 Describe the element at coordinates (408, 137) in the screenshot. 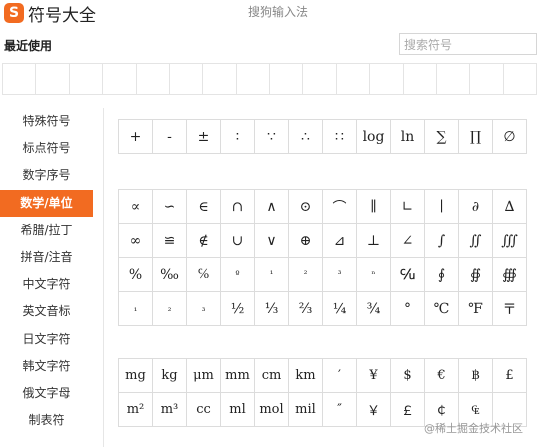

I see `symbol-cell: ln` at that location.